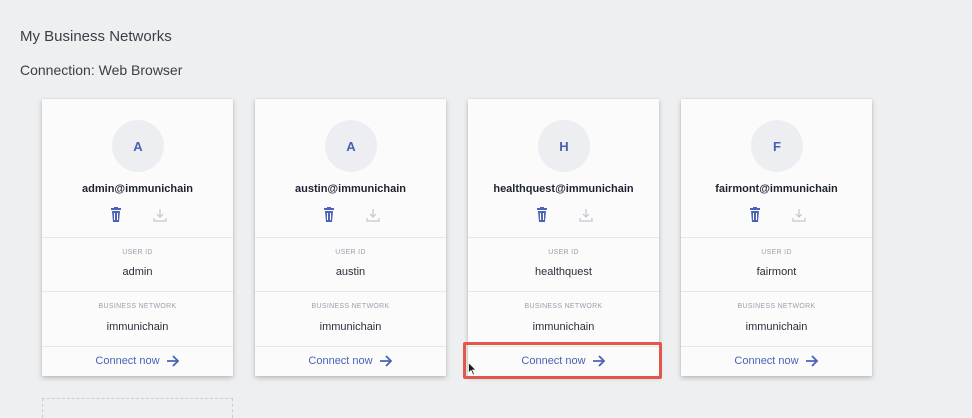 This screenshot has width=972, height=418. Describe the element at coordinates (776, 189) in the screenshot. I see `identity-name: fairmont@immunichain` at that location.